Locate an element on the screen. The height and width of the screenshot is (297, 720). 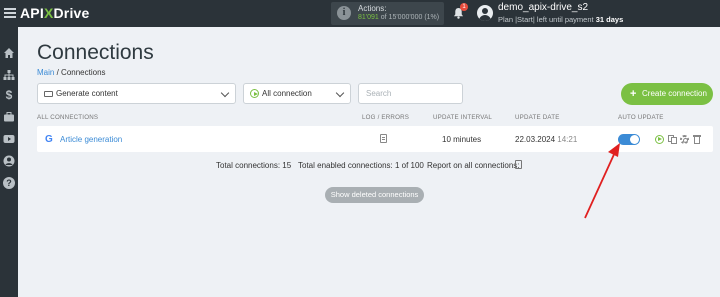
actions-counter: i Actions: 81'091 of 15'000'000 (1%) is located at coordinates (387, 13).